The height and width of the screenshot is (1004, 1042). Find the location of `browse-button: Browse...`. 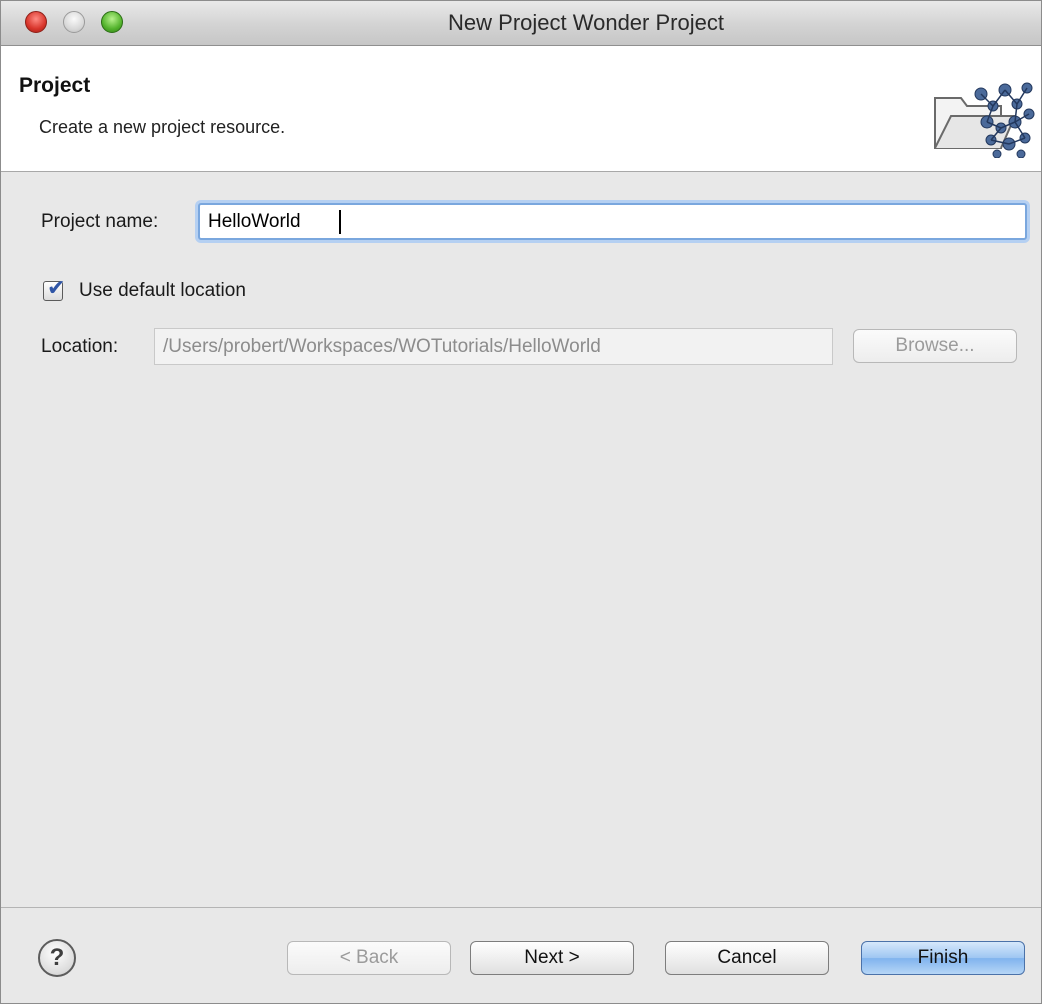

browse-button: Browse... is located at coordinates (935, 346).